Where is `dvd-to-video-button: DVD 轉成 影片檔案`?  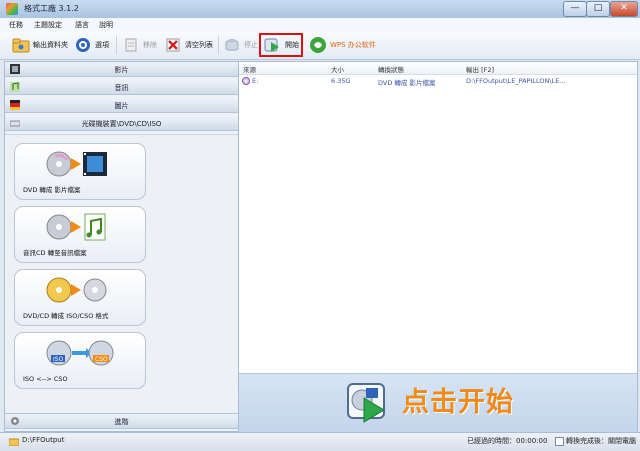
dvd-to-video-button: DVD 轉成 影片檔案 is located at coordinates (80, 171).